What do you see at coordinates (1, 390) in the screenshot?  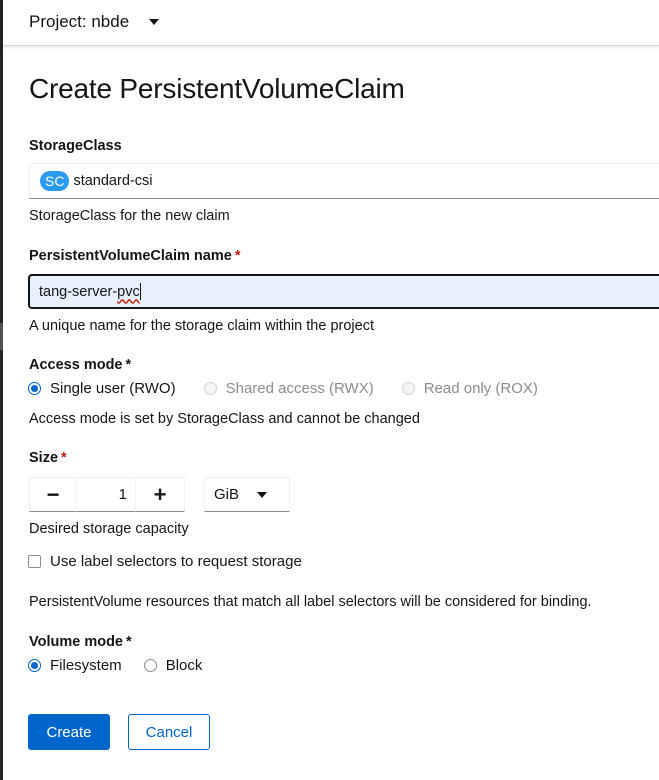 I see `left-nav-rail` at bounding box center [1, 390].